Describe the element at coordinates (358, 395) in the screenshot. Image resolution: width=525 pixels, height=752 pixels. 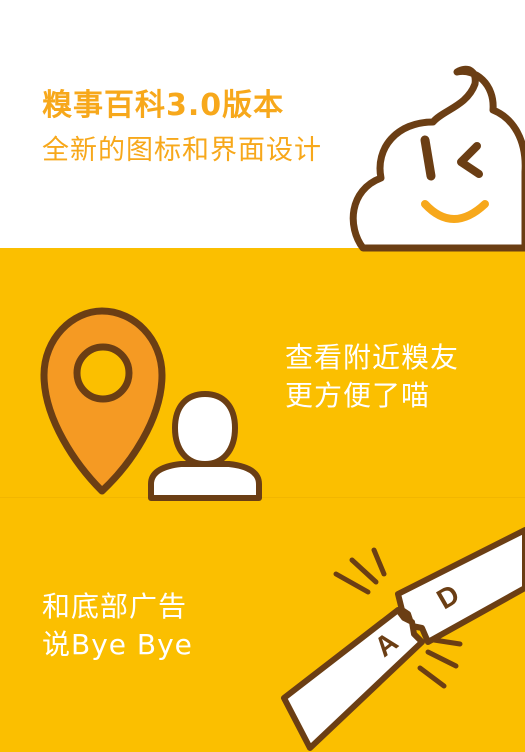
I see `nearby-line-2: 更方便了喵` at that location.